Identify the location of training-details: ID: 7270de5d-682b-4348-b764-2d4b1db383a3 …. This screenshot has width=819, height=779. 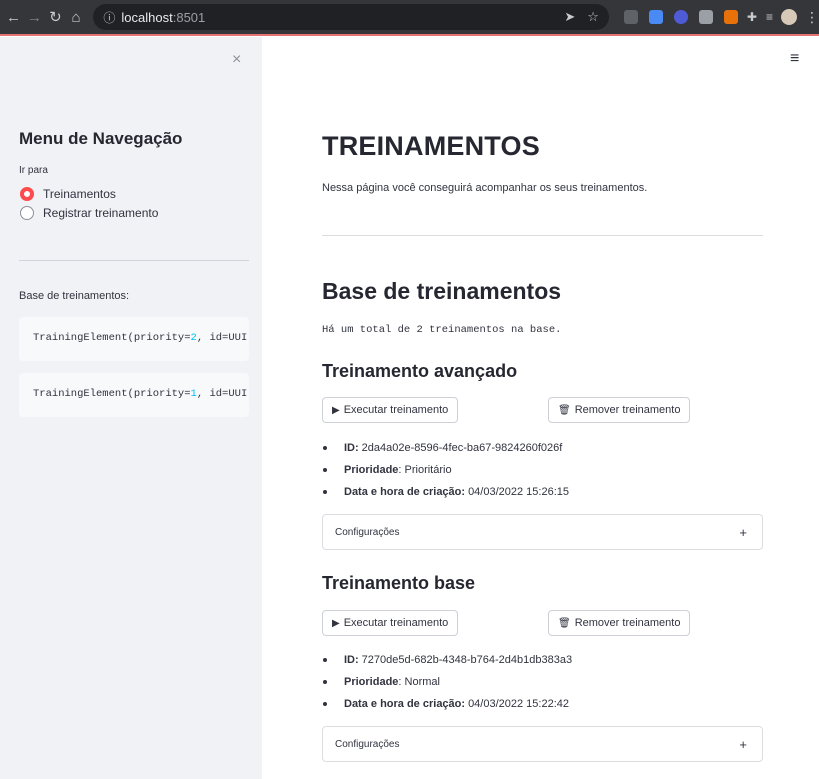
(447, 682).